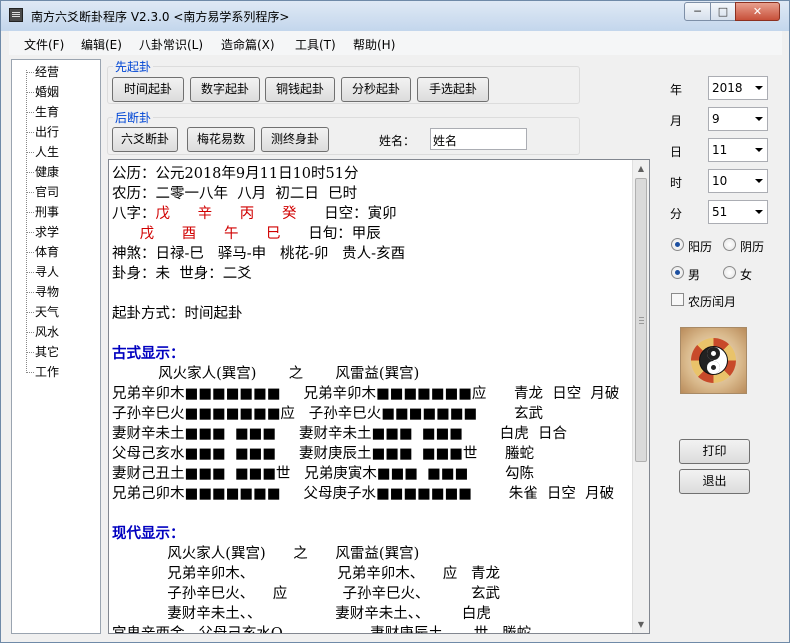 This screenshot has width=790, height=643. What do you see at coordinates (714, 451) in the screenshot?
I see `print-button: 打印` at bounding box center [714, 451].